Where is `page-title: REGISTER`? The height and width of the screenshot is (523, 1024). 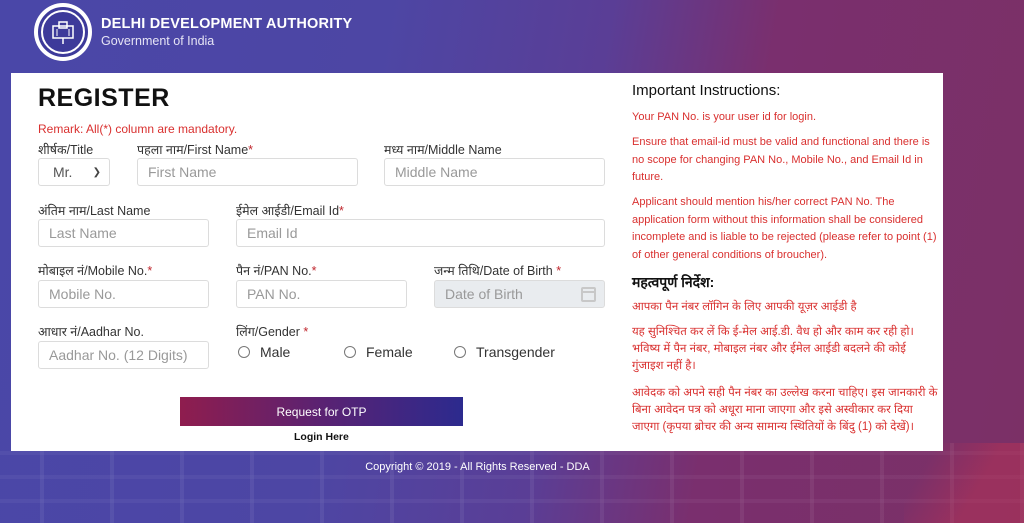
page-title: REGISTER is located at coordinates (104, 98).